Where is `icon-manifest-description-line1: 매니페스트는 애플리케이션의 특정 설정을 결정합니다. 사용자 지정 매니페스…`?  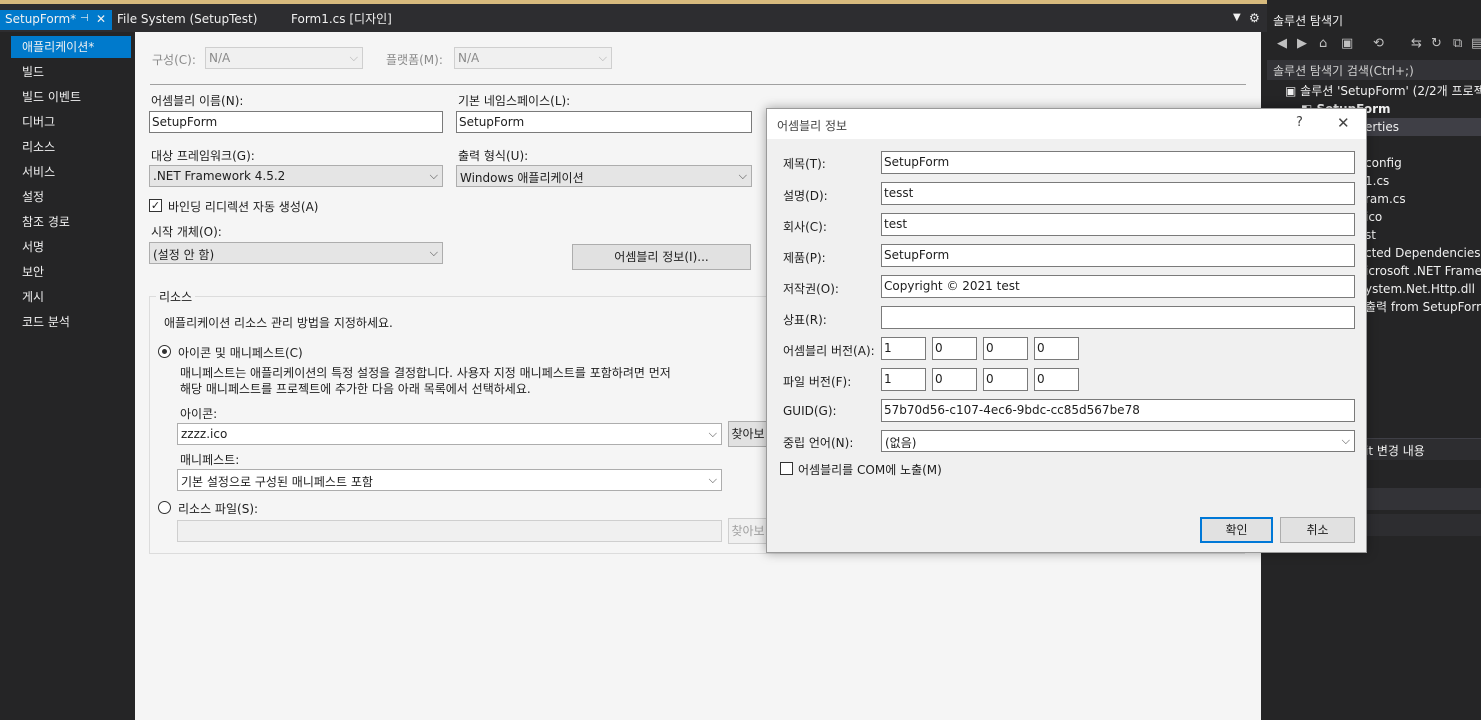 icon-manifest-description-line1: 매니페스트는 애플리케이션의 특정 설정을 결정합니다. 사용자 지정 매니페스… is located at coordinates (425, 373).